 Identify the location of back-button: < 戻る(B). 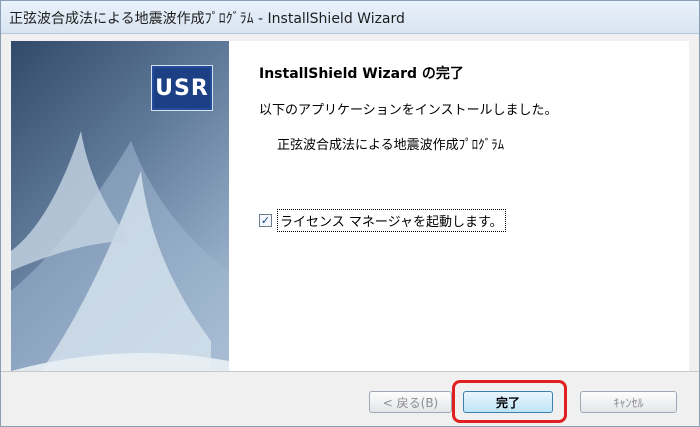
(410, 402).